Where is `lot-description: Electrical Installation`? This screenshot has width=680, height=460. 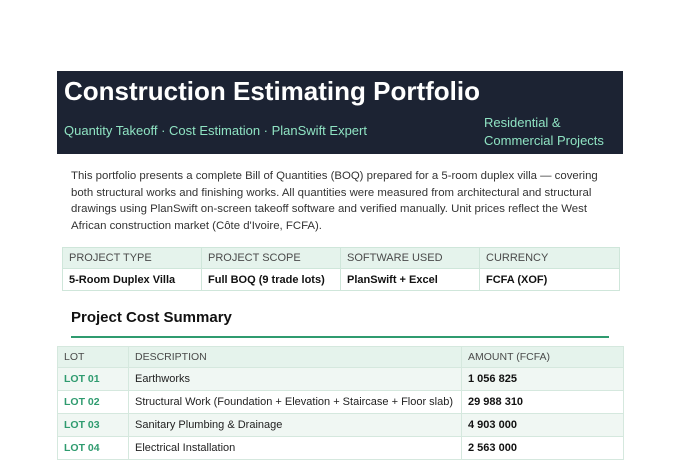 lot-description: Electrical Installation is located at coordinates (295, 448).